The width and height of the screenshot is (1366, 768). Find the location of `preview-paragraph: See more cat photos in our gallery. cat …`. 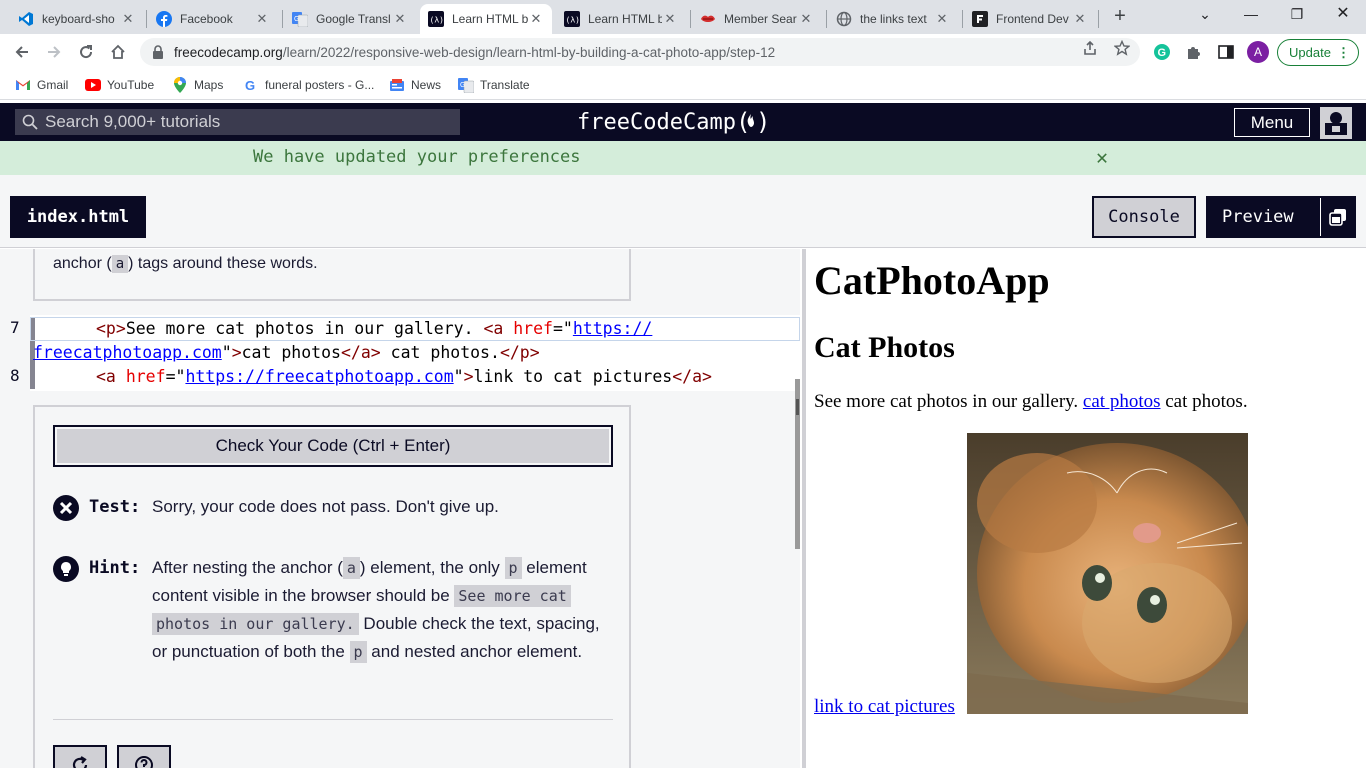

preview-paragraph: See more cat photos in our gallery. cat … is located at coordinates (1031, 401).